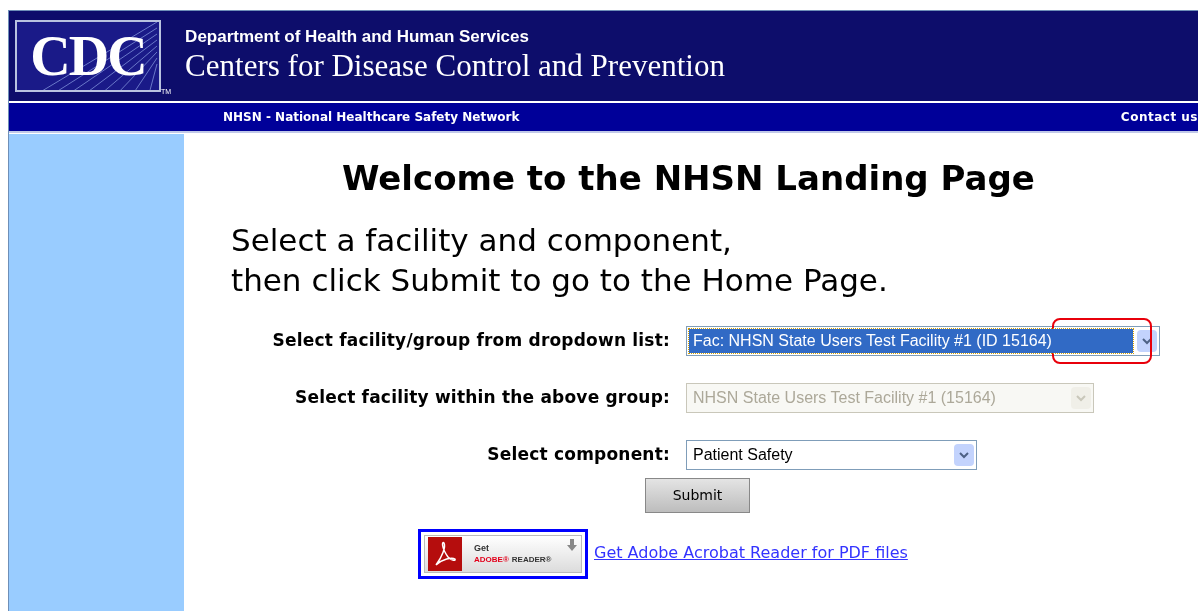 The height and width of the screenshot is (611, 1198). Describe the element at coordinates (455, 66) in the screenshot. I see `agency-name: Centers for Disease Control and Prevention` at that location.